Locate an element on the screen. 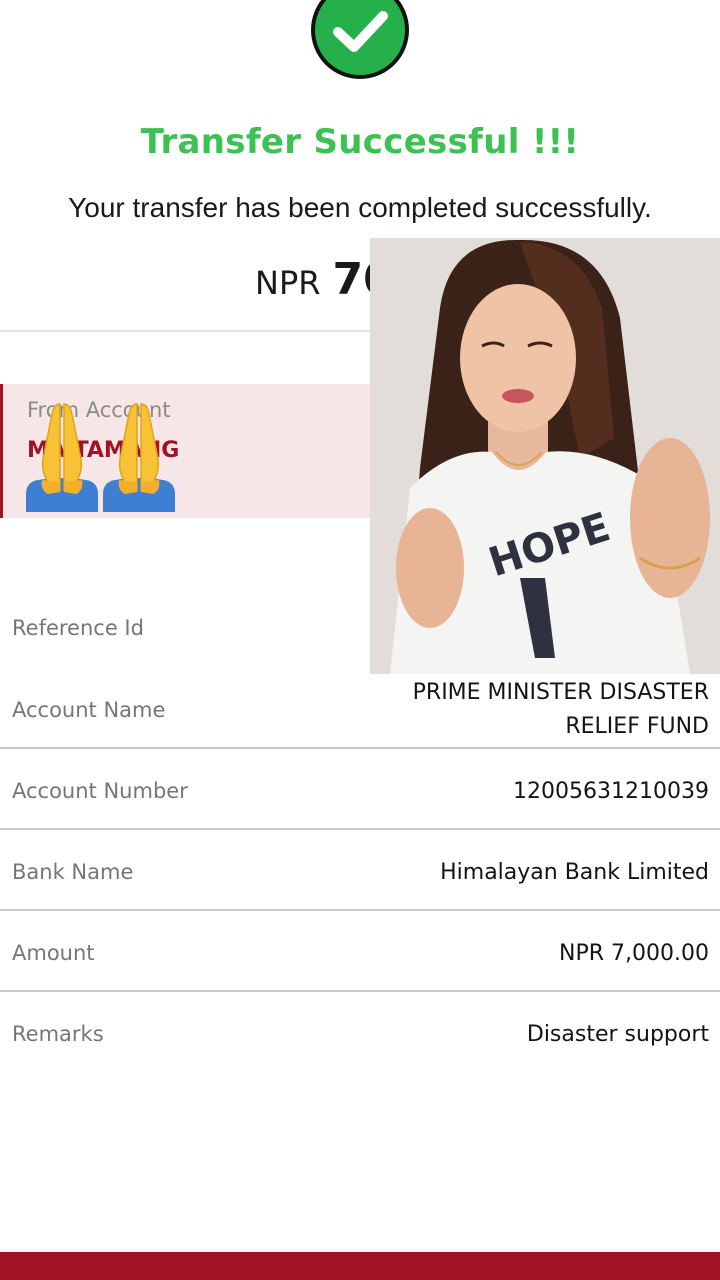 This screenshot has height=1280, width=720. detail-row-bank-name: Bank Name Himalayan Bank Limited is located at coordinates (360, 871).